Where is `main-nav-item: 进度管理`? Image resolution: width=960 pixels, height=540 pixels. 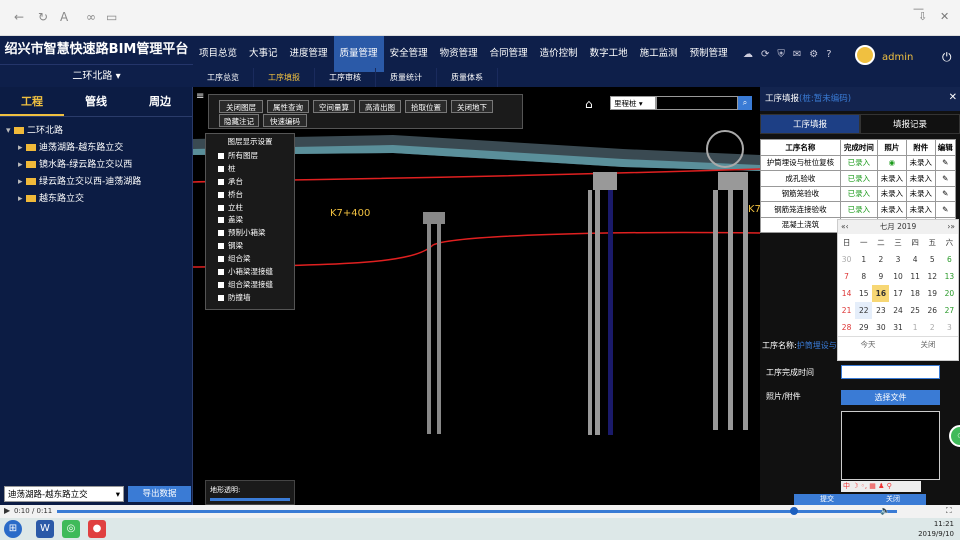
main-nav-item: 进度管理 is located at coordinates (309, 54).